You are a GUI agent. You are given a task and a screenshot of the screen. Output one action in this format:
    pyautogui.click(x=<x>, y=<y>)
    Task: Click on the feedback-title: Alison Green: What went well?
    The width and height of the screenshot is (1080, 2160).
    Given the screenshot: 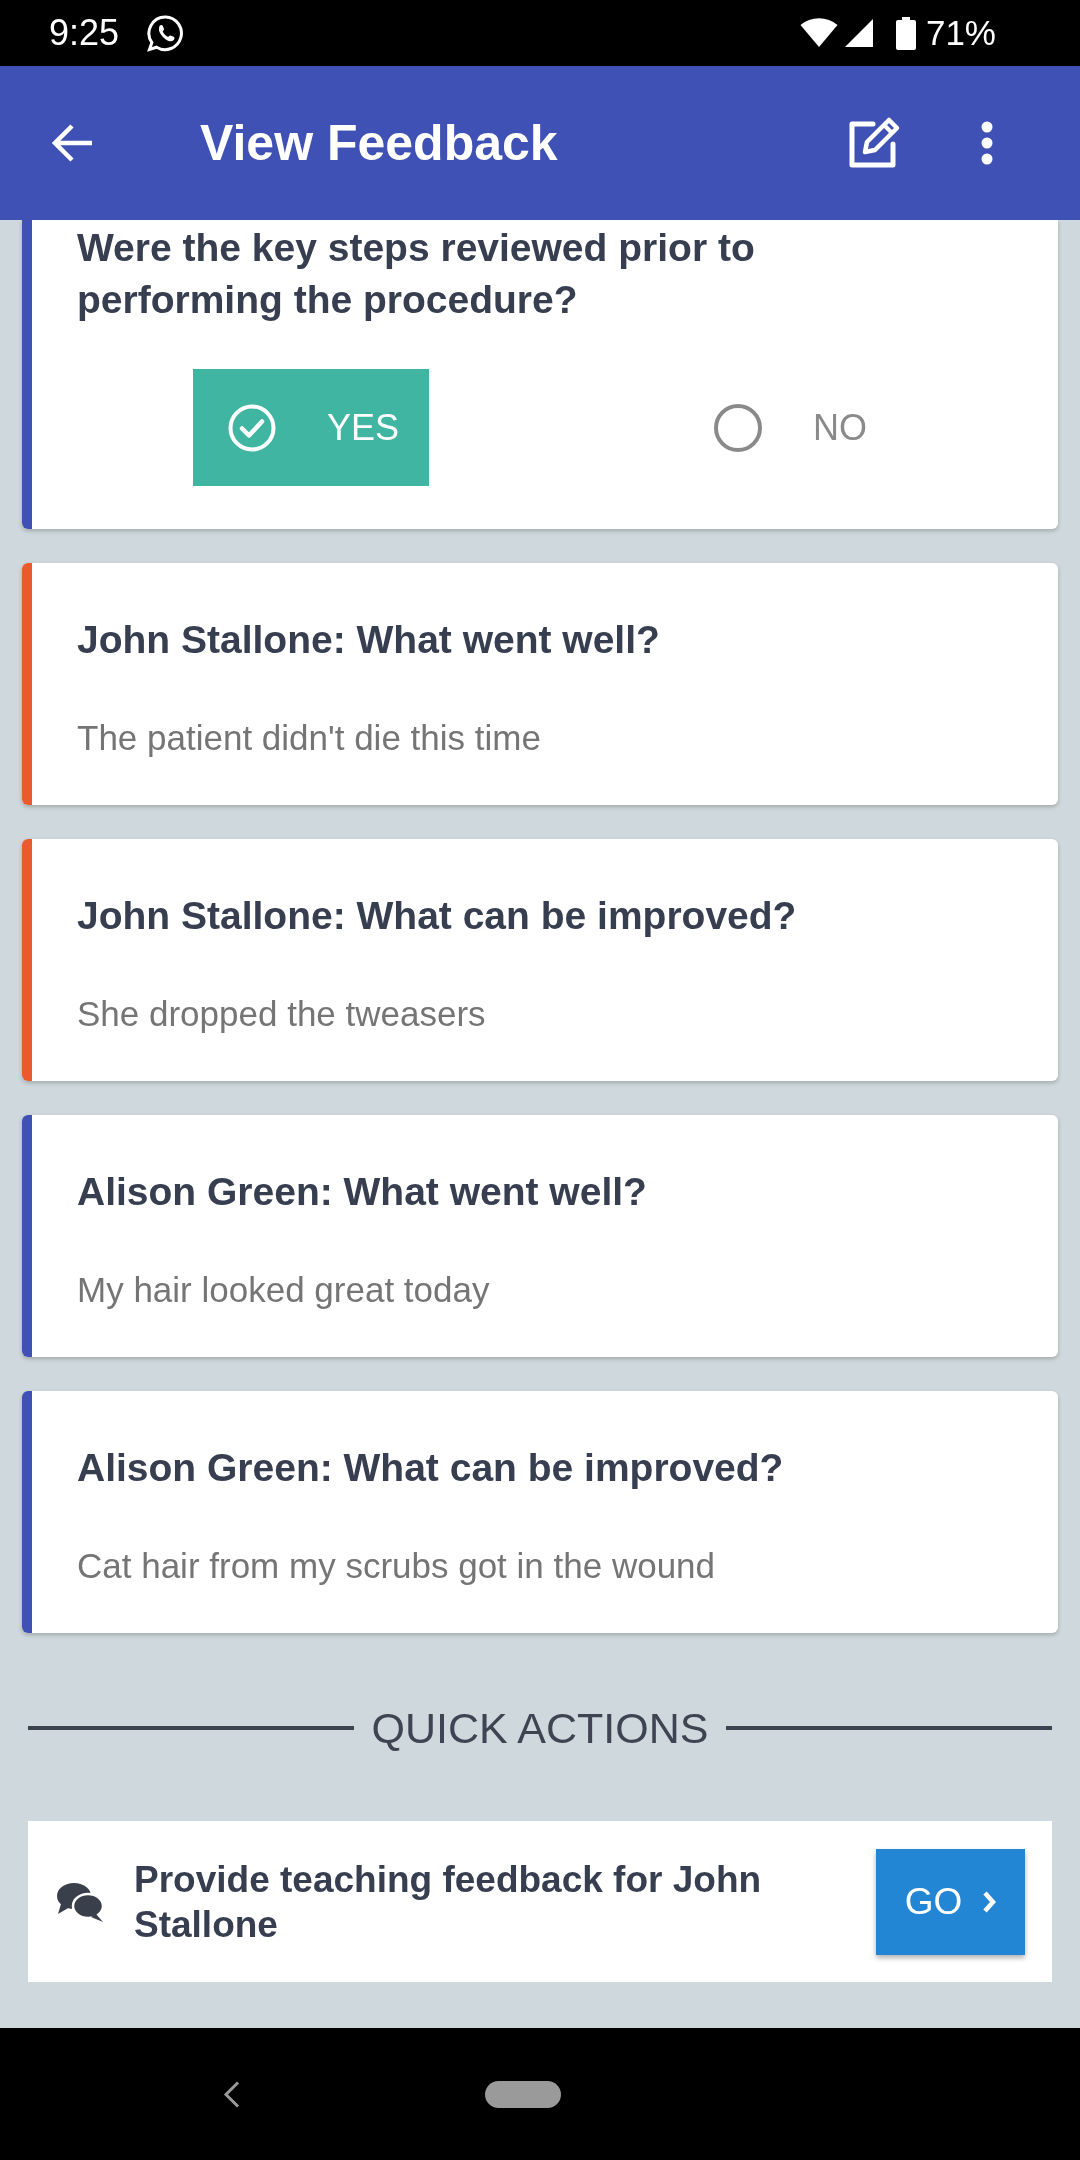 What is the action you would take?
    pyautogui.click(x=362, y=1192)
    